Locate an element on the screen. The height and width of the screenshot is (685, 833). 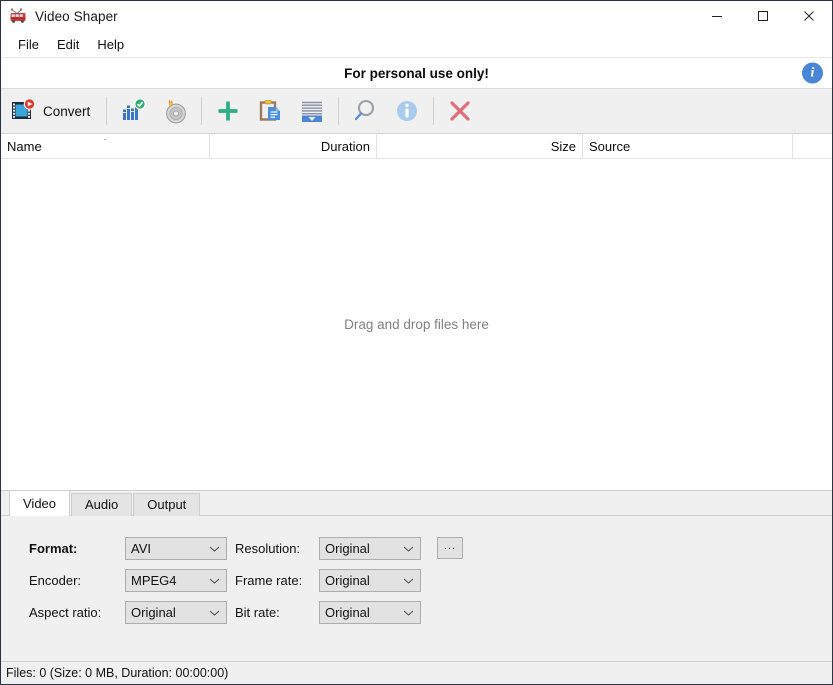
maximize-button is located at coordinates (763, 16).